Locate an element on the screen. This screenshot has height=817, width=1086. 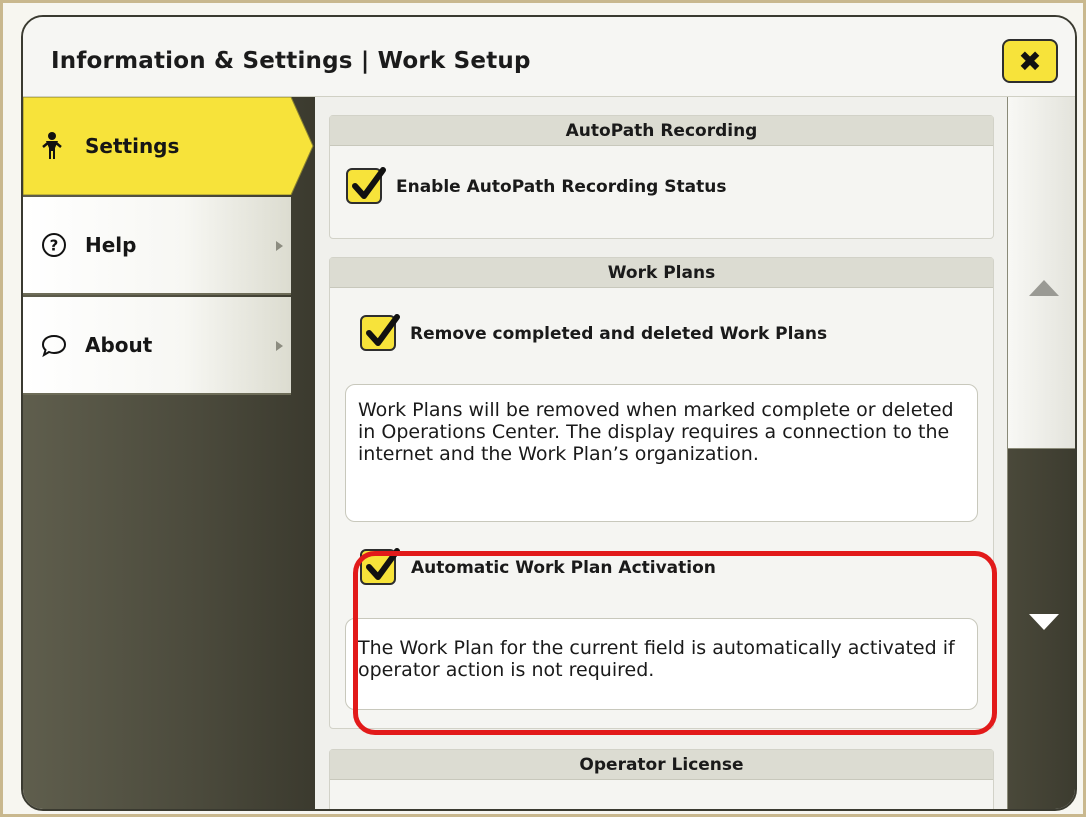
scrollbar is located at coordinates (1041, 453).